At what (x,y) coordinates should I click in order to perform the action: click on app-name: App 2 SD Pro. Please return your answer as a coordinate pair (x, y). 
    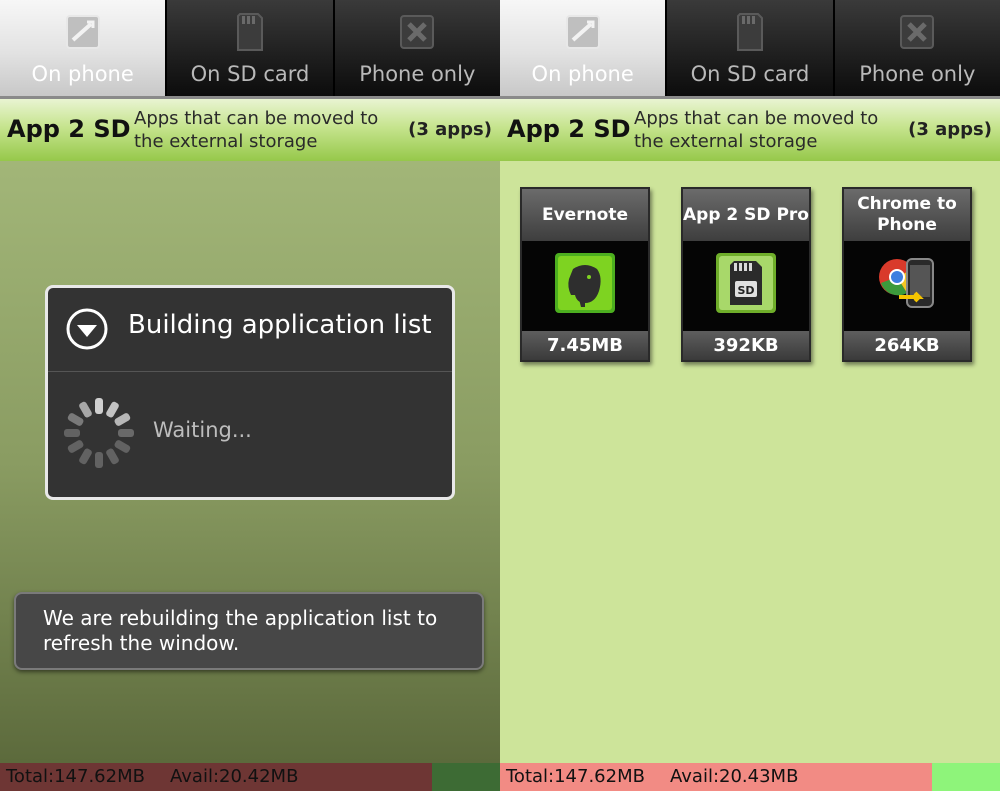
    Looking at the image, I should click on (746, 215).